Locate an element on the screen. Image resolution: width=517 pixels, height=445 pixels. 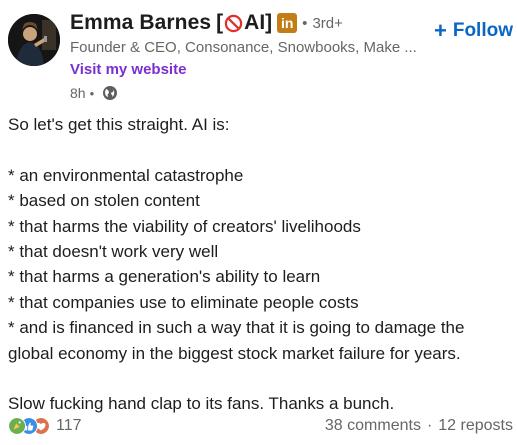
visit-website-link: Visit my website is located at coordinates (245, 70).